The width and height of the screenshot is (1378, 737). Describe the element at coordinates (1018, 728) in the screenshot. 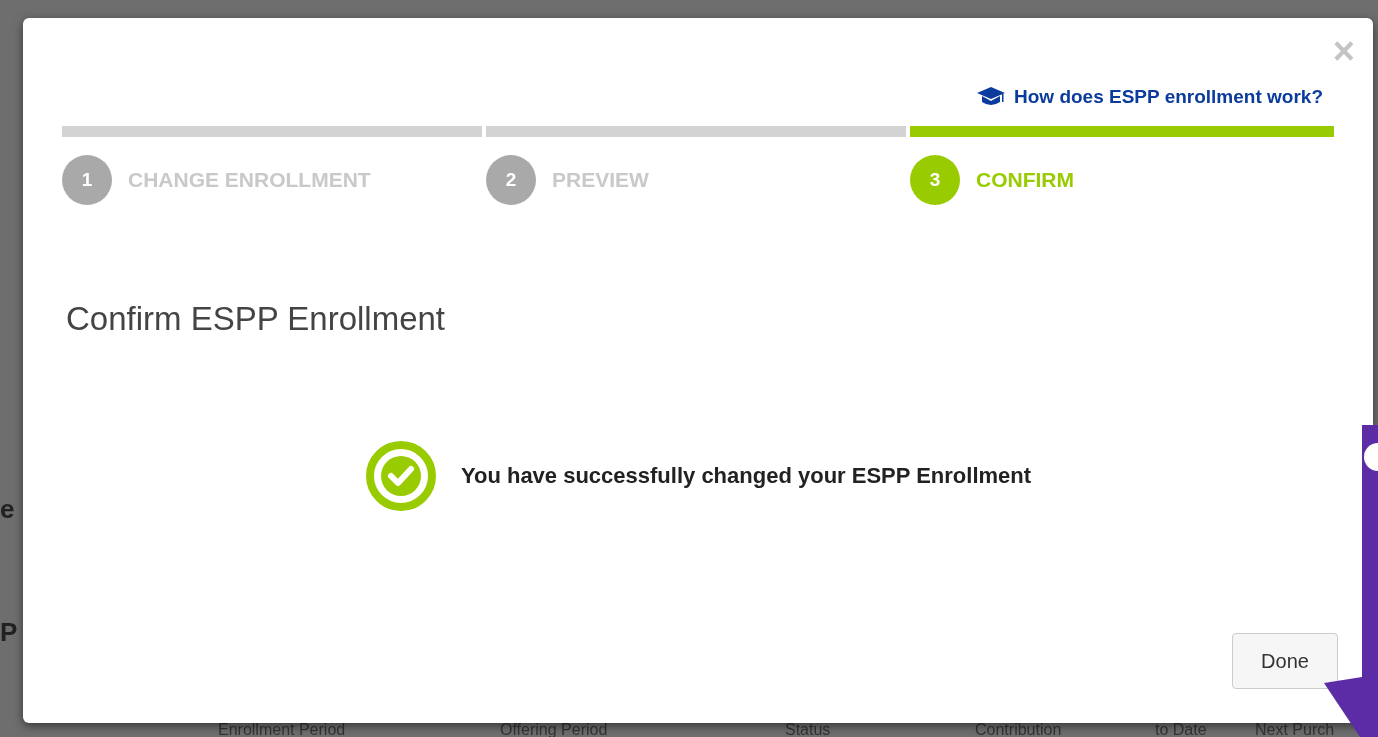

I see `column-header: Contribution` at that location.